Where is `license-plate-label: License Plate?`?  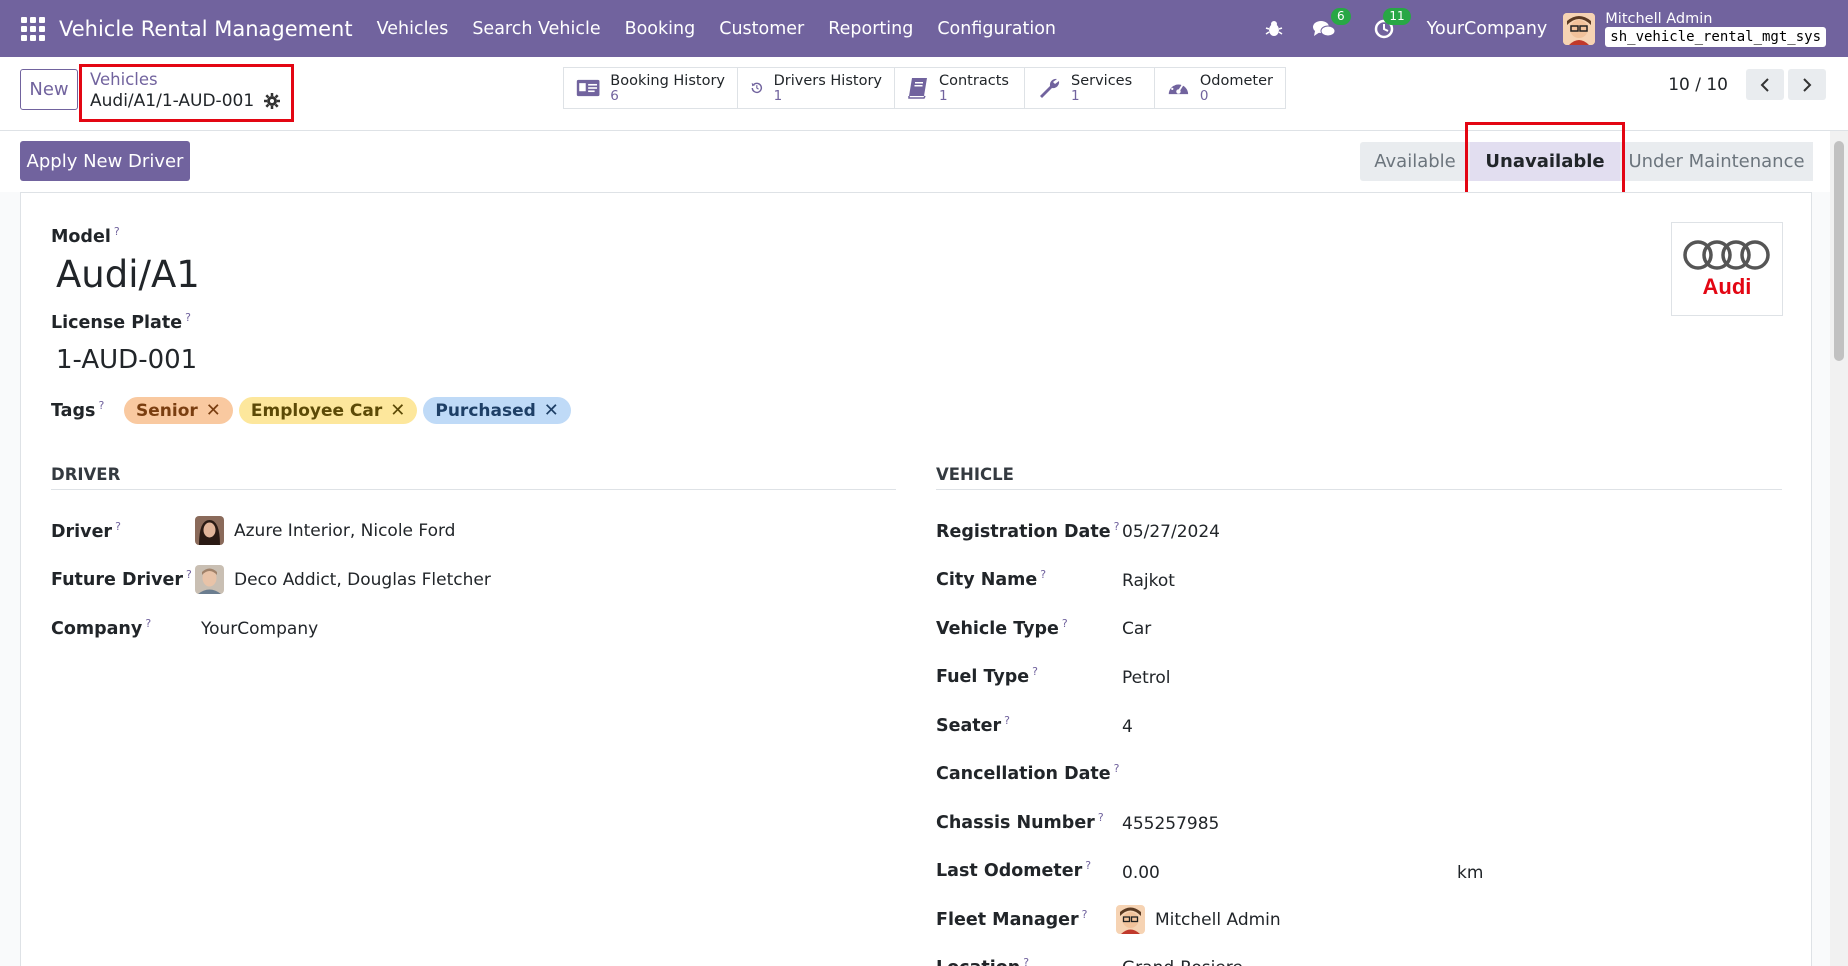
license-plate-label: License Plate? is located at coordinates (121, 322).